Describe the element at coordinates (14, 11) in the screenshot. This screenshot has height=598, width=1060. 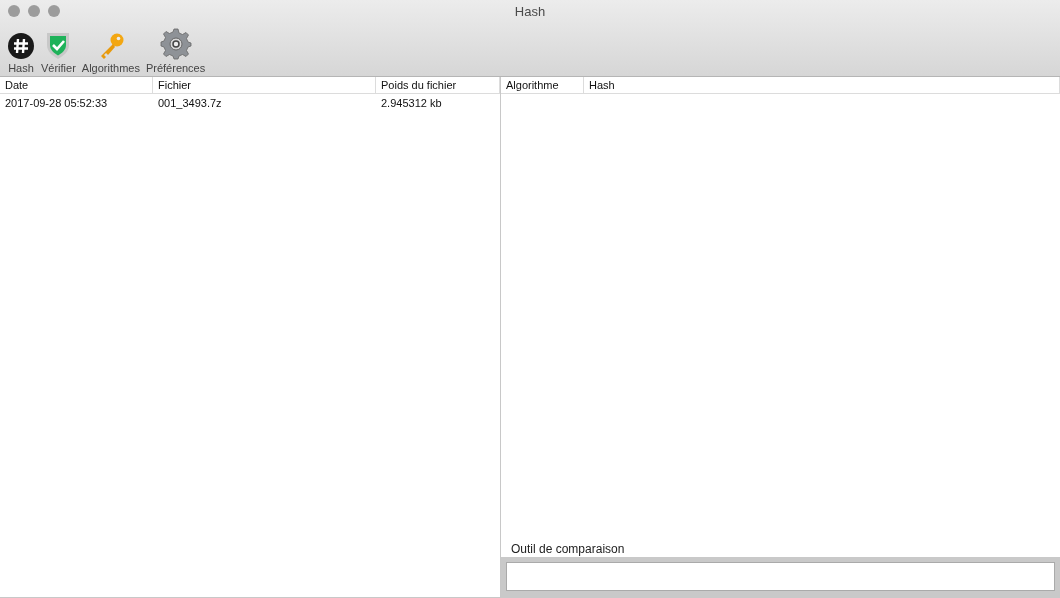
I see `close-button` at that location.